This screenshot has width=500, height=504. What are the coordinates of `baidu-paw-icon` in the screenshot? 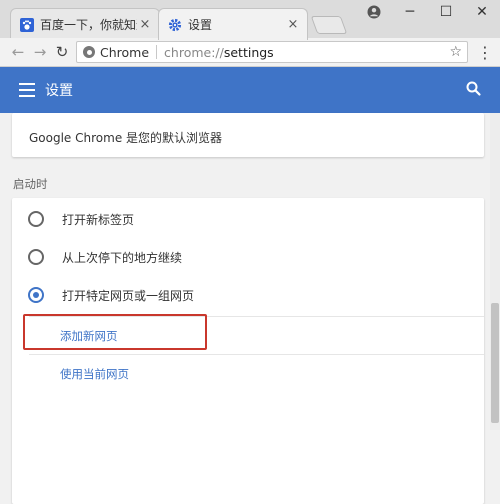 It's located at (27, 24).